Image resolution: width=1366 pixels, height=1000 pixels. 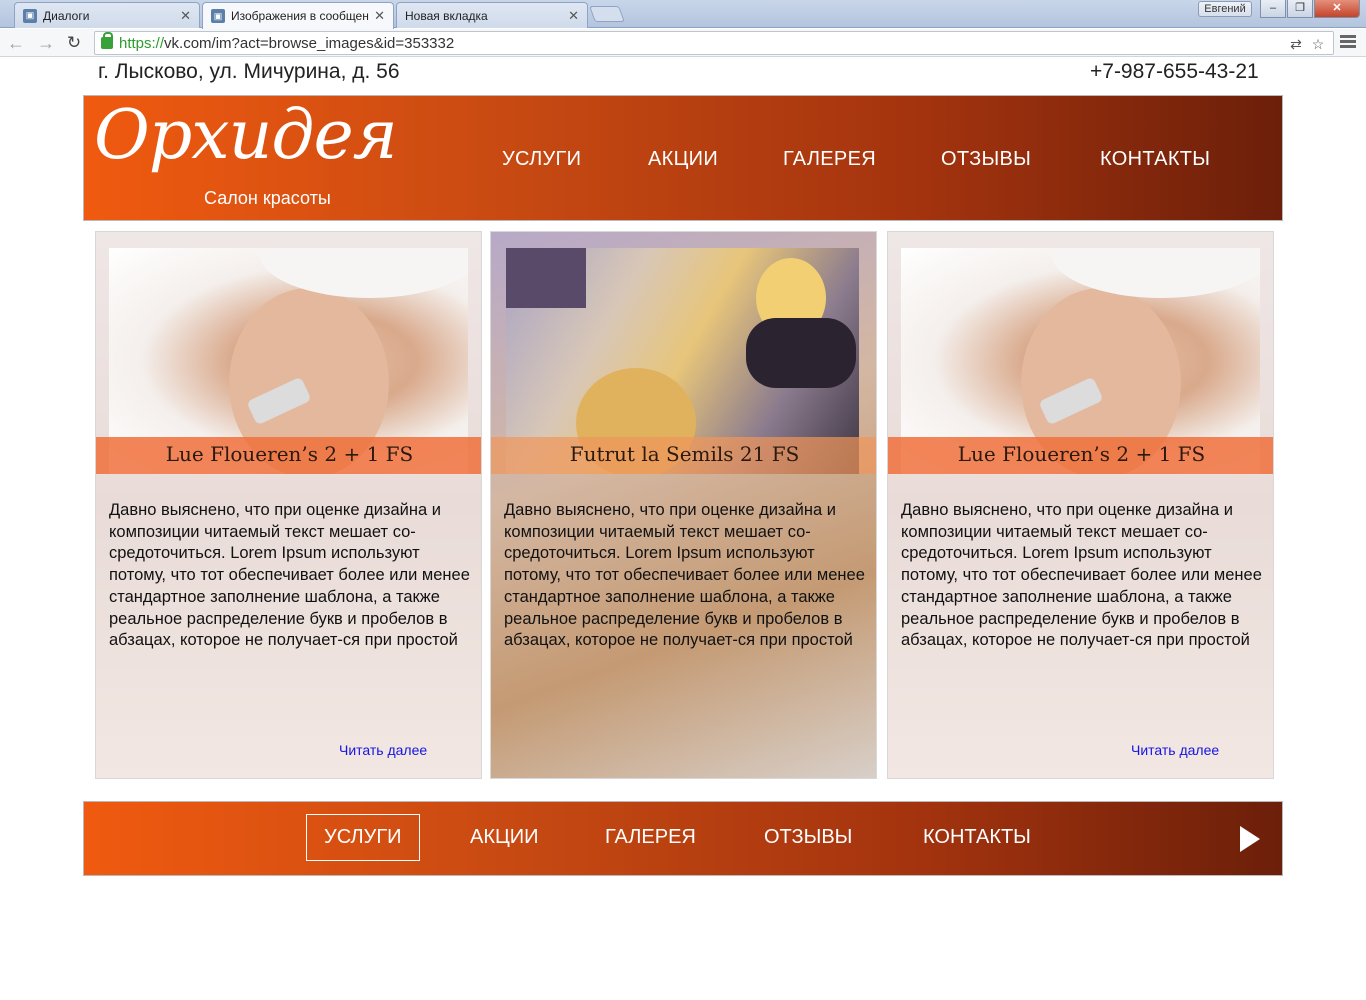 What do you see at coordinates (986, 159) in the screenshot?
I see `nav-item-reviews: ОТЗЫВЫ` at bounding box center [986, 159].